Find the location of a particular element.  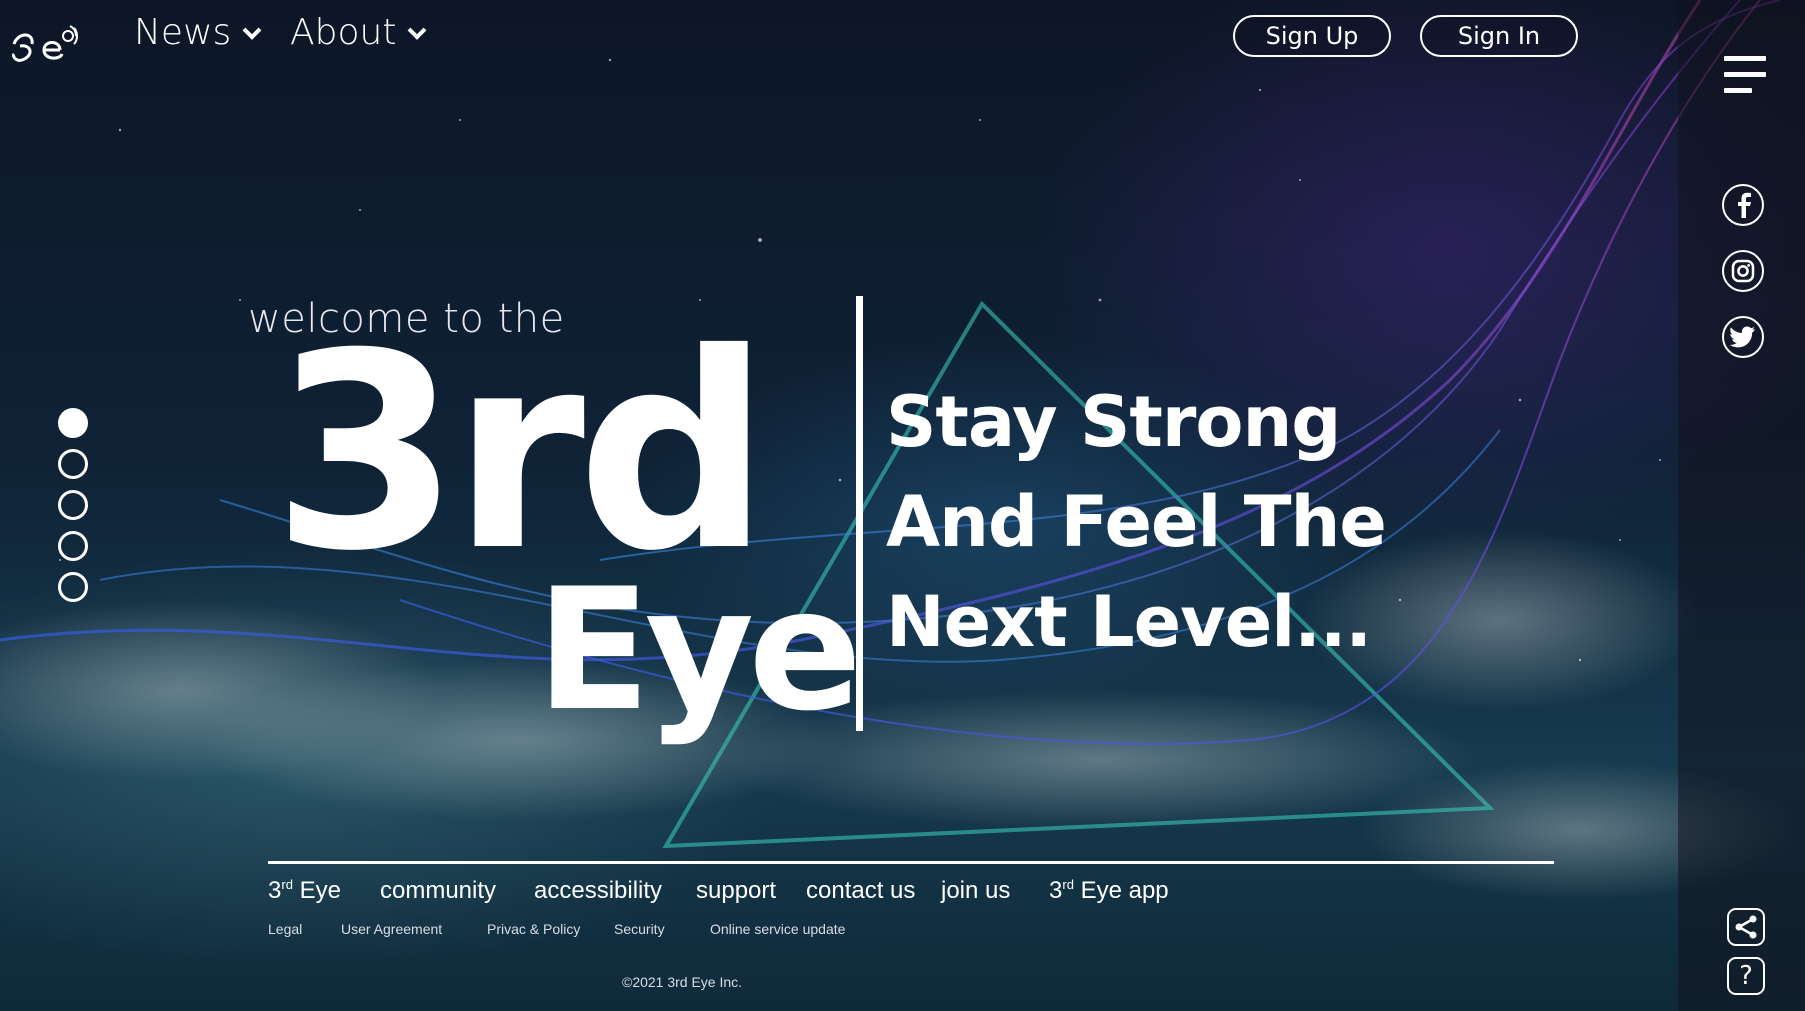

footer-link-3rd-eye: 3rd Eye is located at coordinates (304, 891).